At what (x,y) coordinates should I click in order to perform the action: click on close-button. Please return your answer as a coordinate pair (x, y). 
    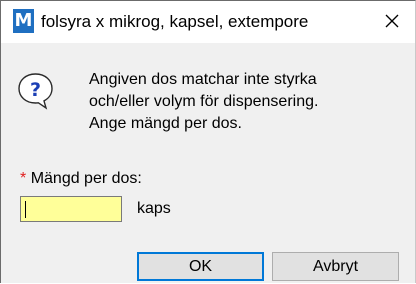
    Looking at the image, I should click on (392, 21).